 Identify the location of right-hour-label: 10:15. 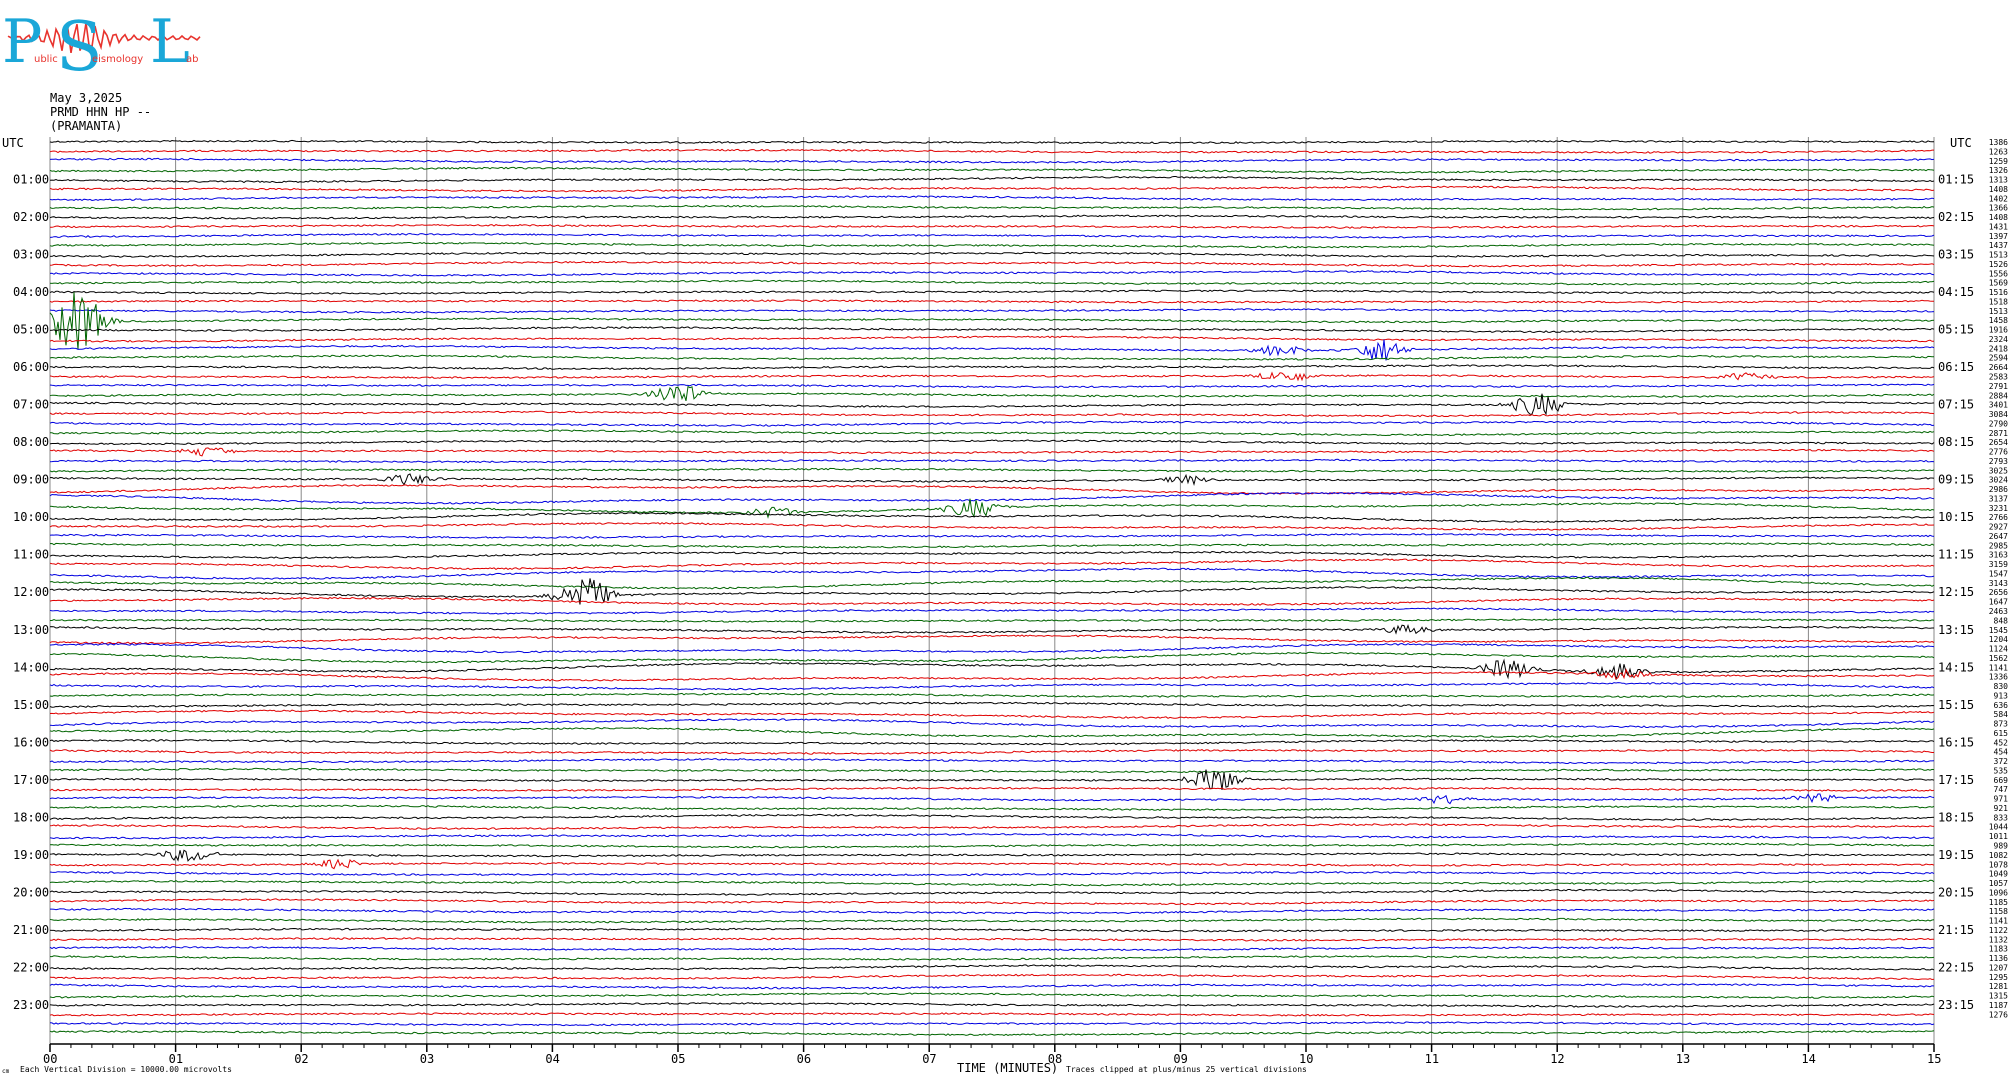
(1956, 517).